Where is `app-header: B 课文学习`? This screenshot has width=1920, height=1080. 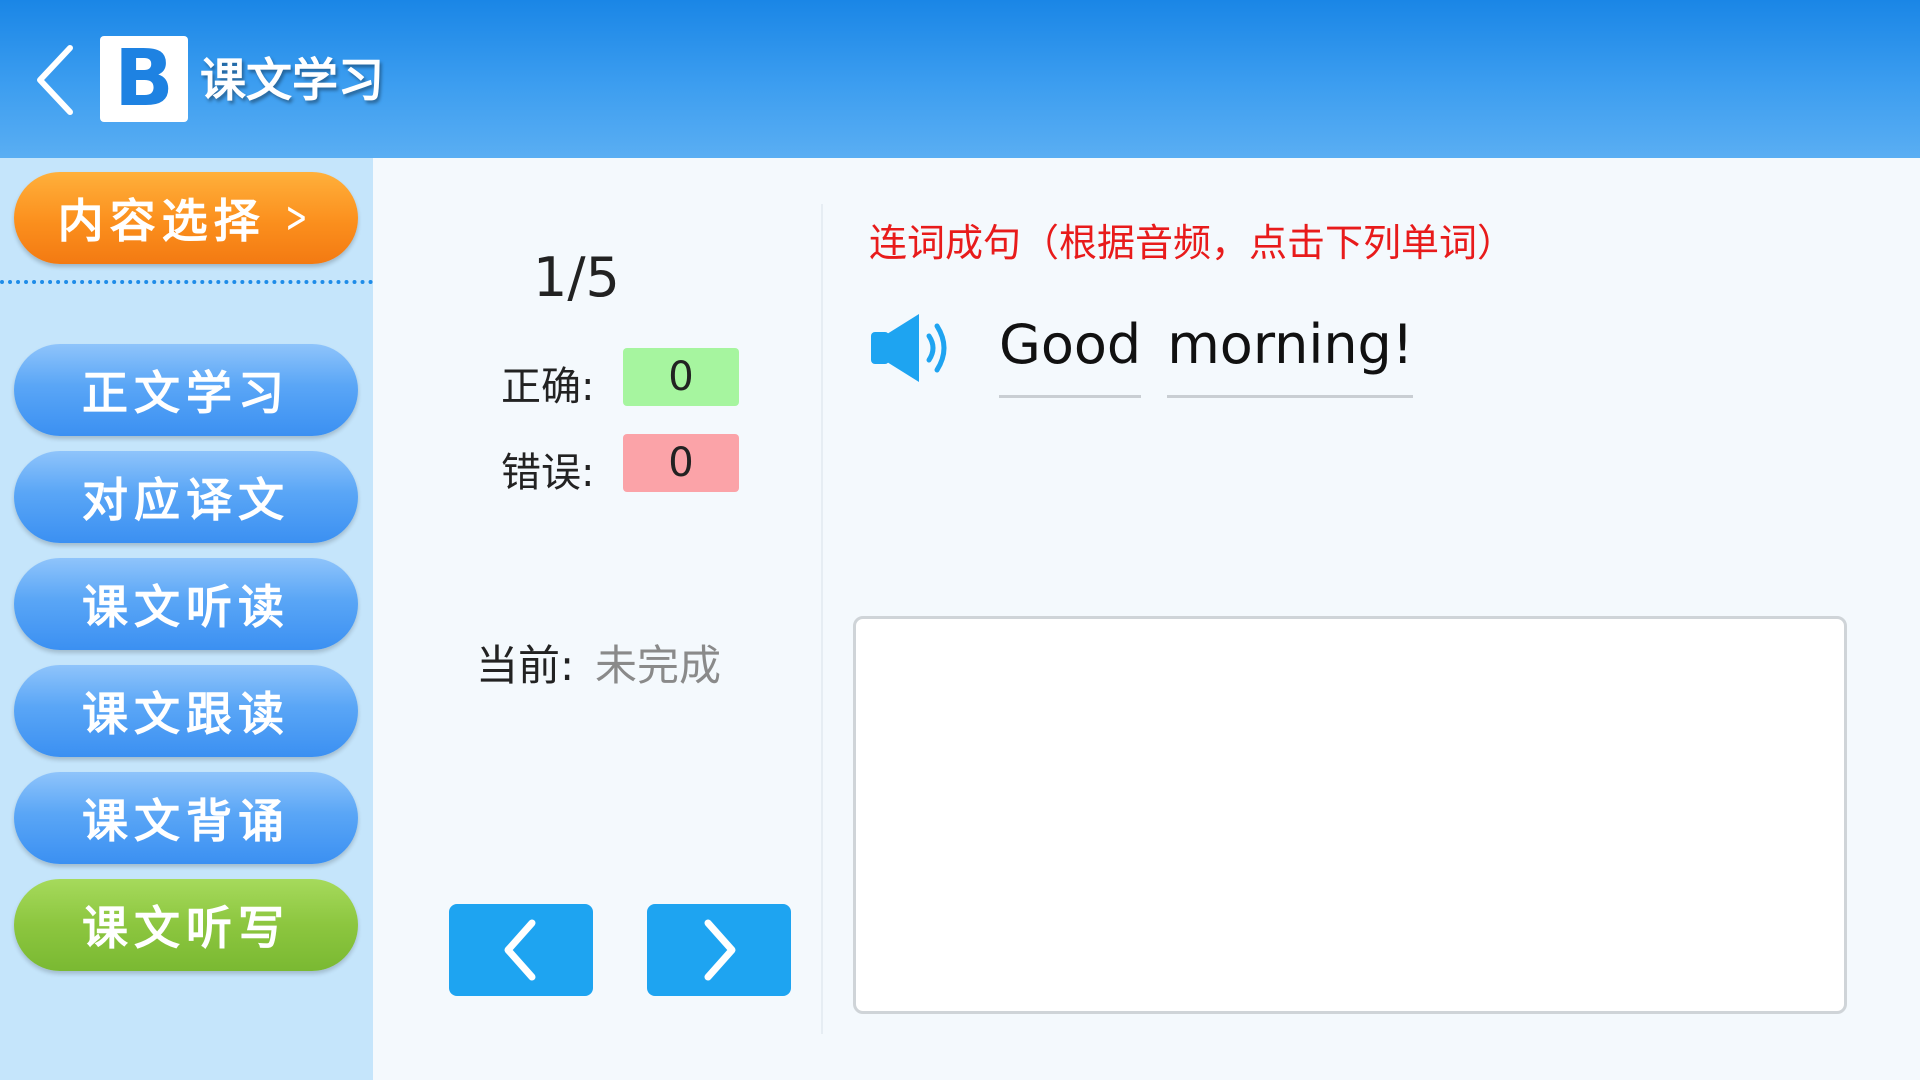 app-header: B 课文学习 is located at coordinates (960, 79).